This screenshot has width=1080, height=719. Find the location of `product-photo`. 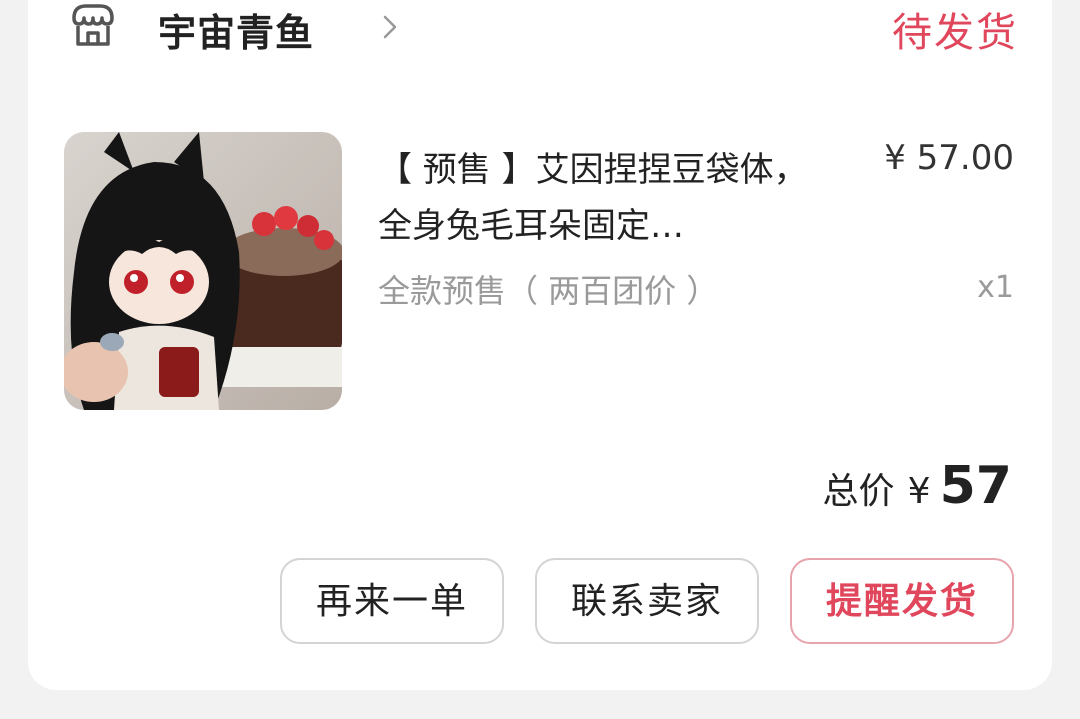

product-photo is located at coordinates (203, 271).